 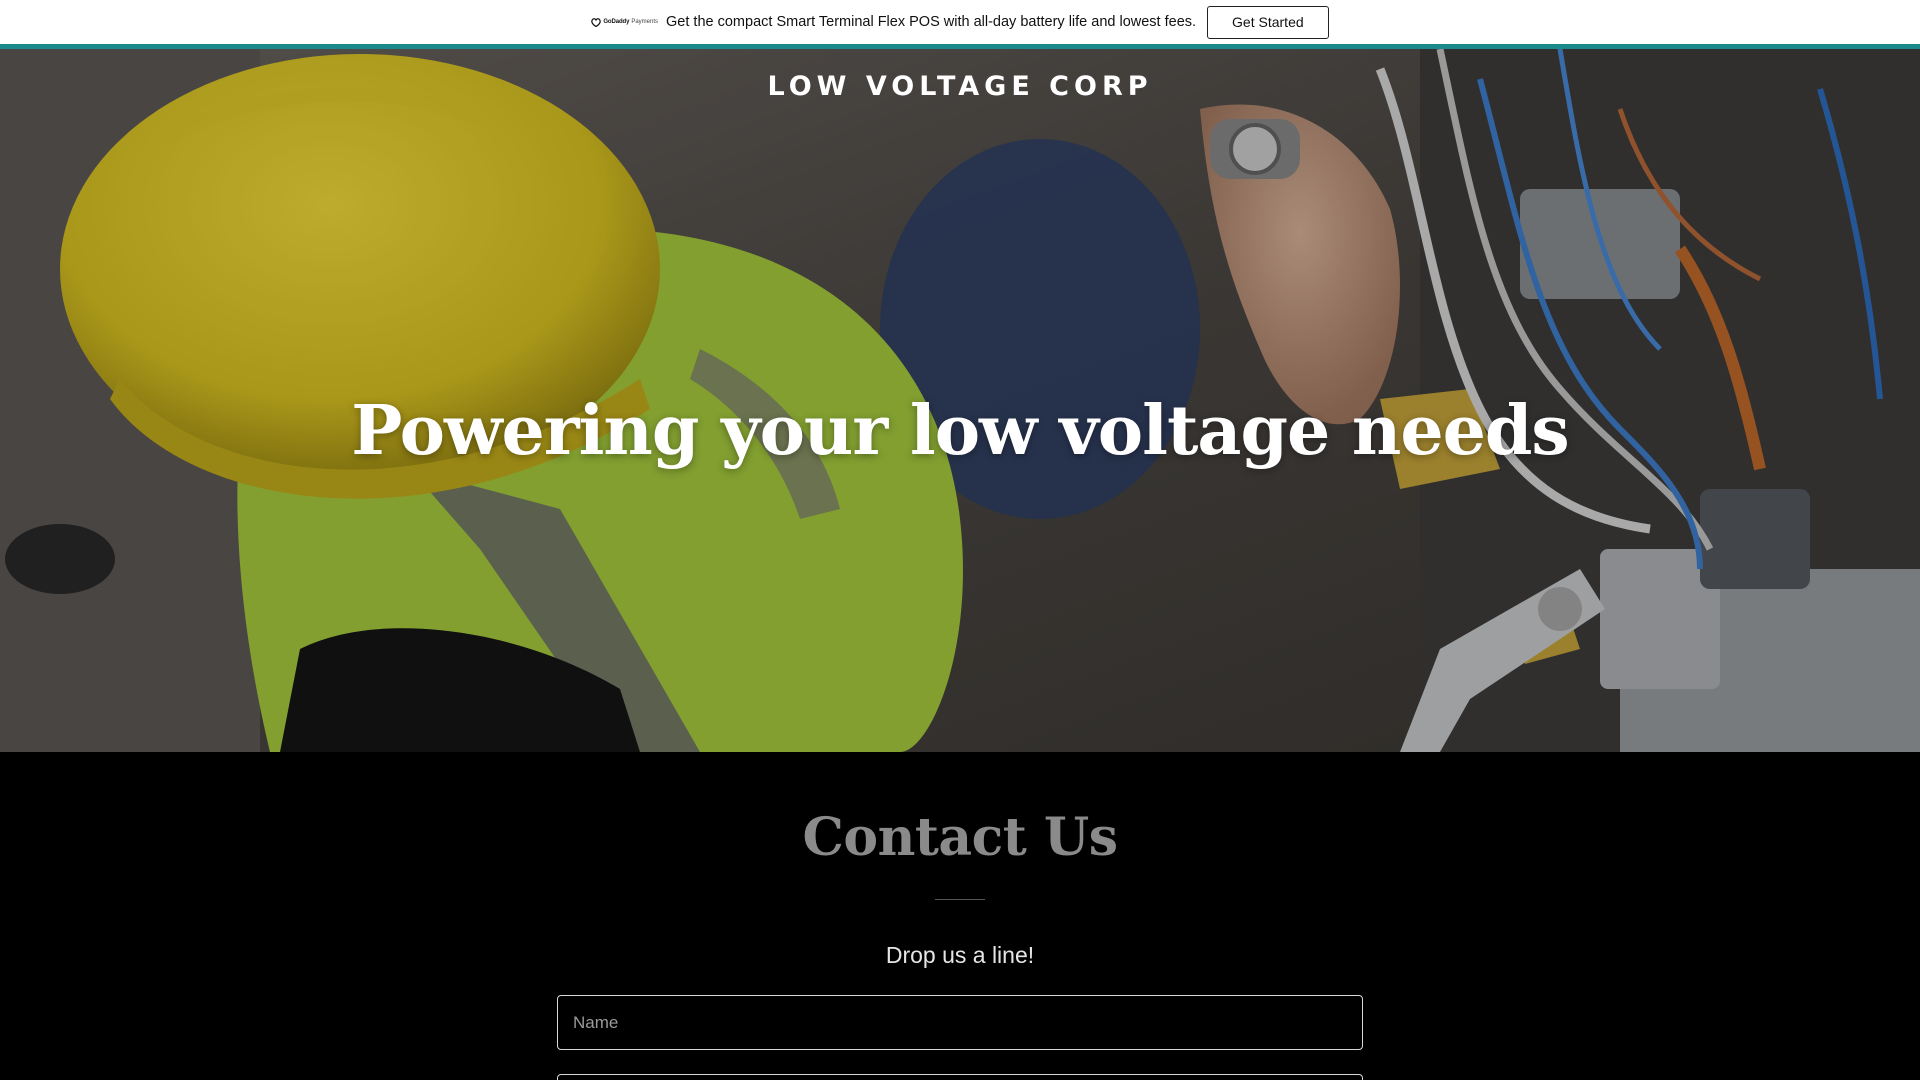 I want to click on email-input, so click(x=960, y=1077).